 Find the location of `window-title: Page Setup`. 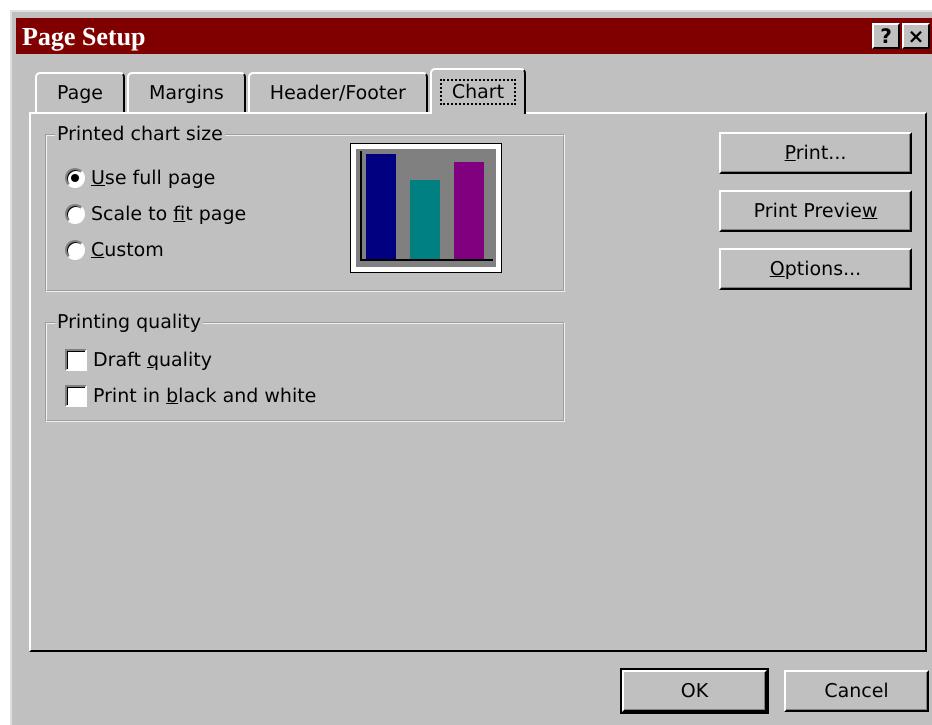

window-title: Page Setup is located at coordinates (84, 36).